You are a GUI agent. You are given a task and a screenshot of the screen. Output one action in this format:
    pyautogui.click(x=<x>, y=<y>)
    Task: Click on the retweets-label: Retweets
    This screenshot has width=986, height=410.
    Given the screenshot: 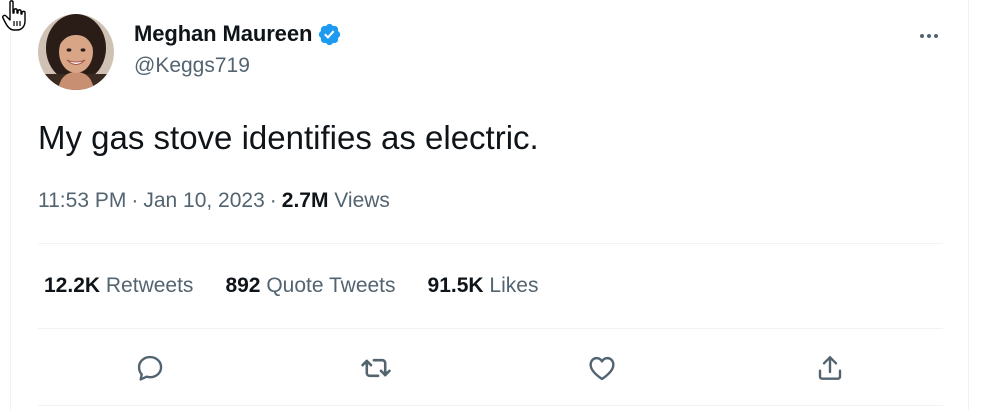 What is the action you would take?
    pyautogui.click(x=149, y=285)
    